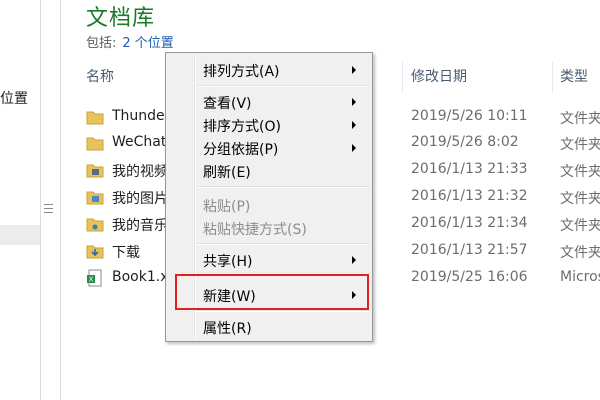 The height and width of the screenshot is (400, 600). What do you see at coordinates (95, 198) in the screenshot?
I see `picture-folder-icon` at bounding box center [95, 198].